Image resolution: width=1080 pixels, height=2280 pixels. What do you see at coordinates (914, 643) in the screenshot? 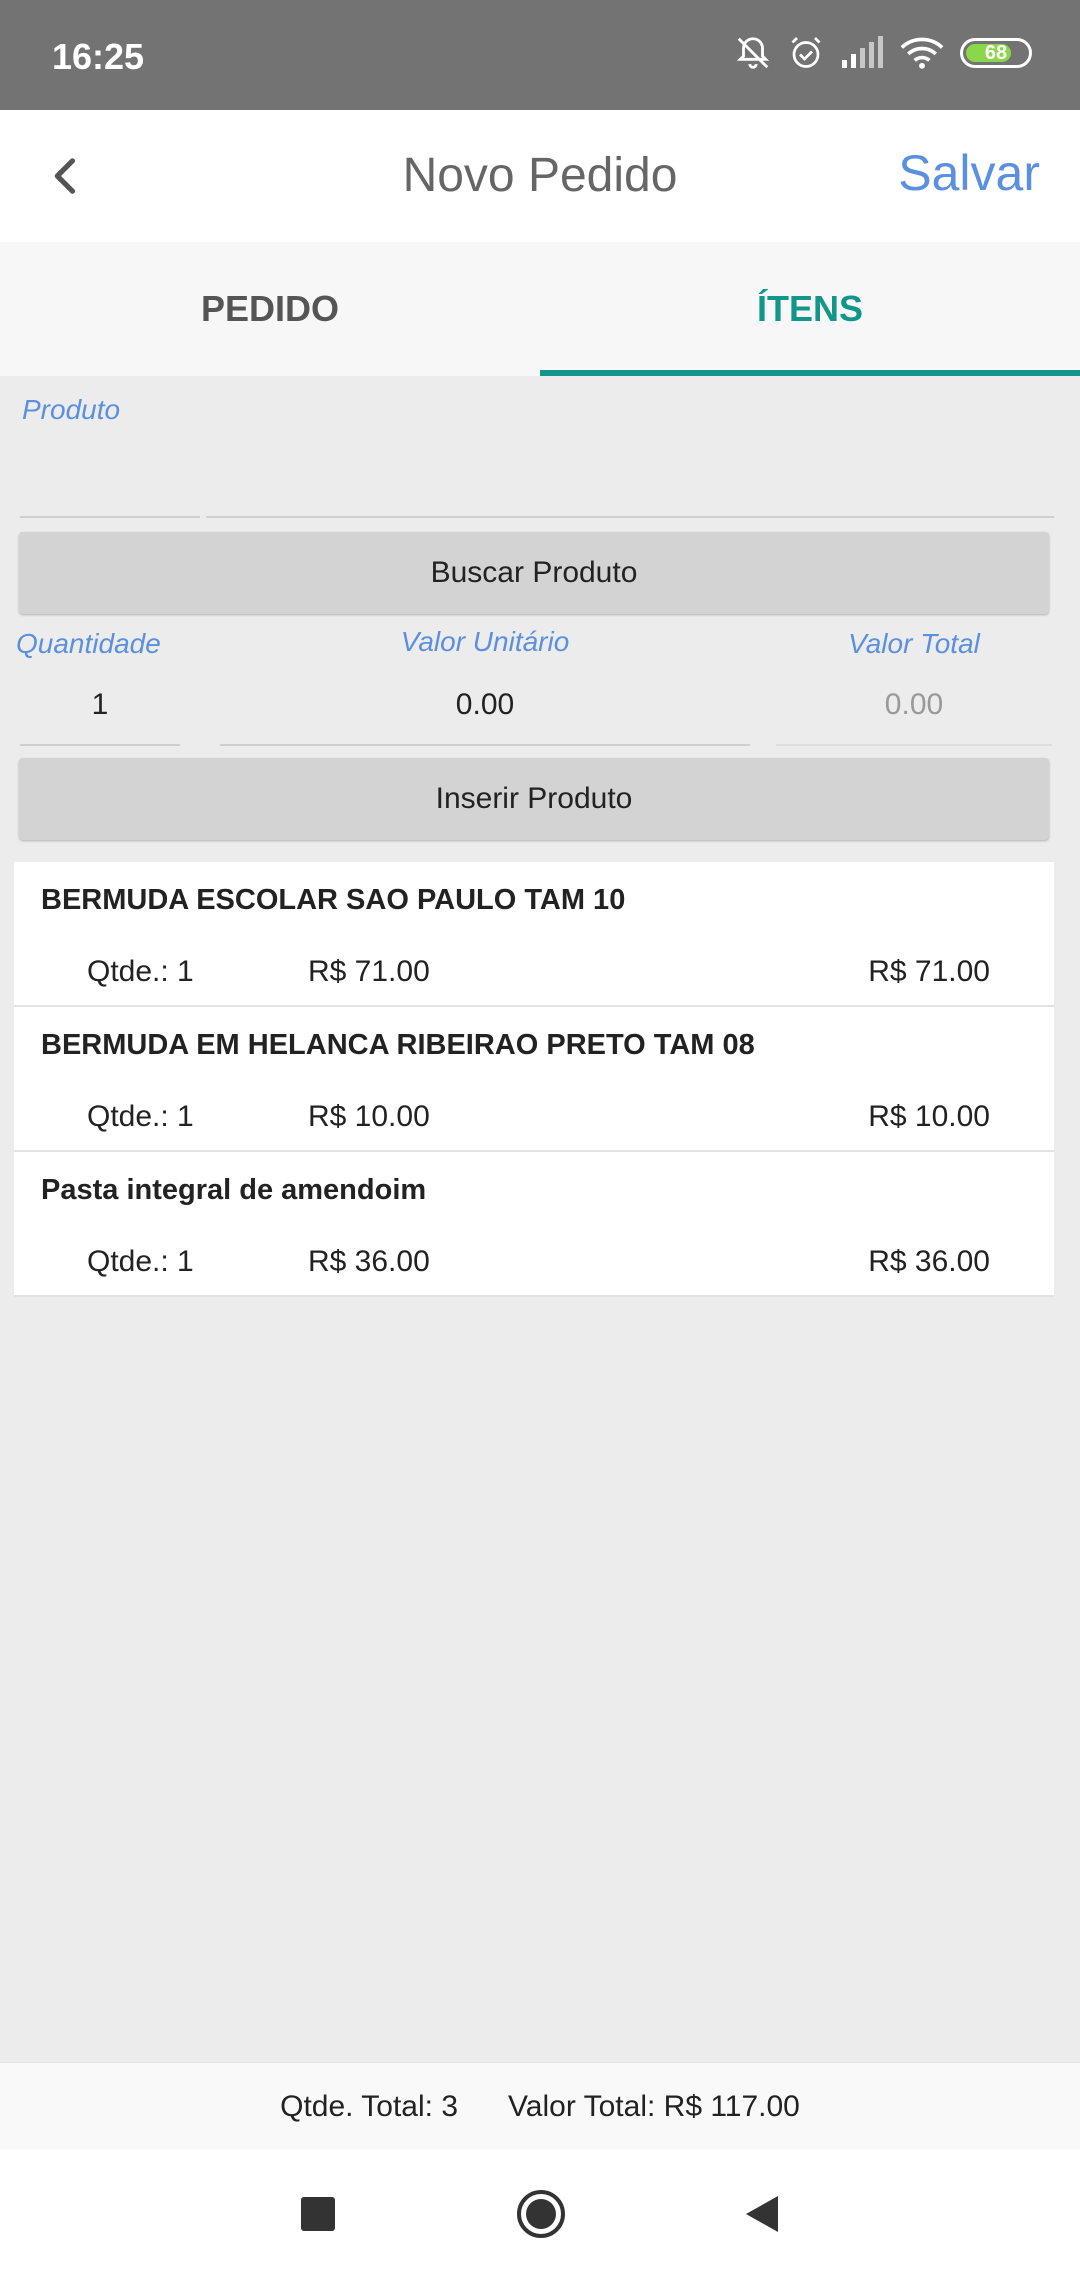
I see `total-price-label: Valor Total` at bounding box center [914, 643].